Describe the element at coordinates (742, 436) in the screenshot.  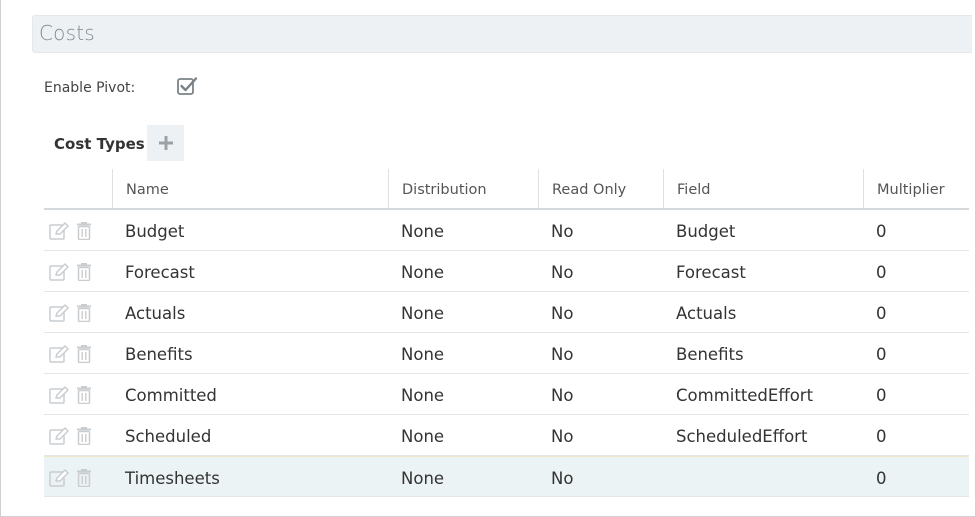
I see `cell-field: ScheduledEffort` at that location.